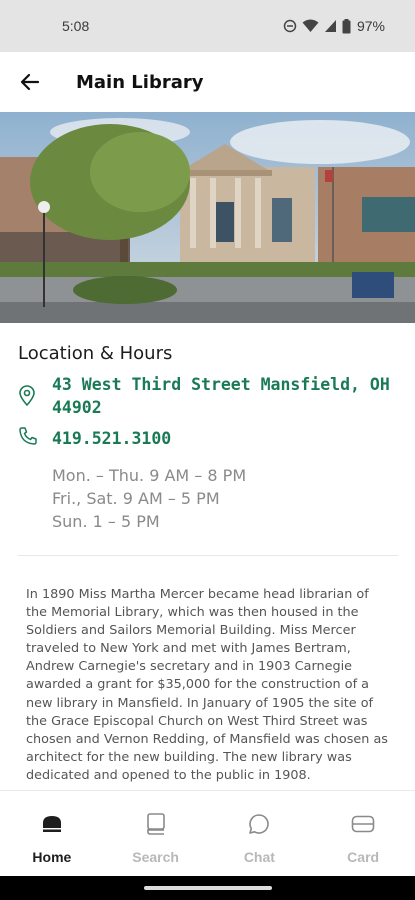 This screenshot has width=415, height=900. Describe the element at coordinates (207, 82) in the screenshot. I see `app-bar: Main Library` at that location.